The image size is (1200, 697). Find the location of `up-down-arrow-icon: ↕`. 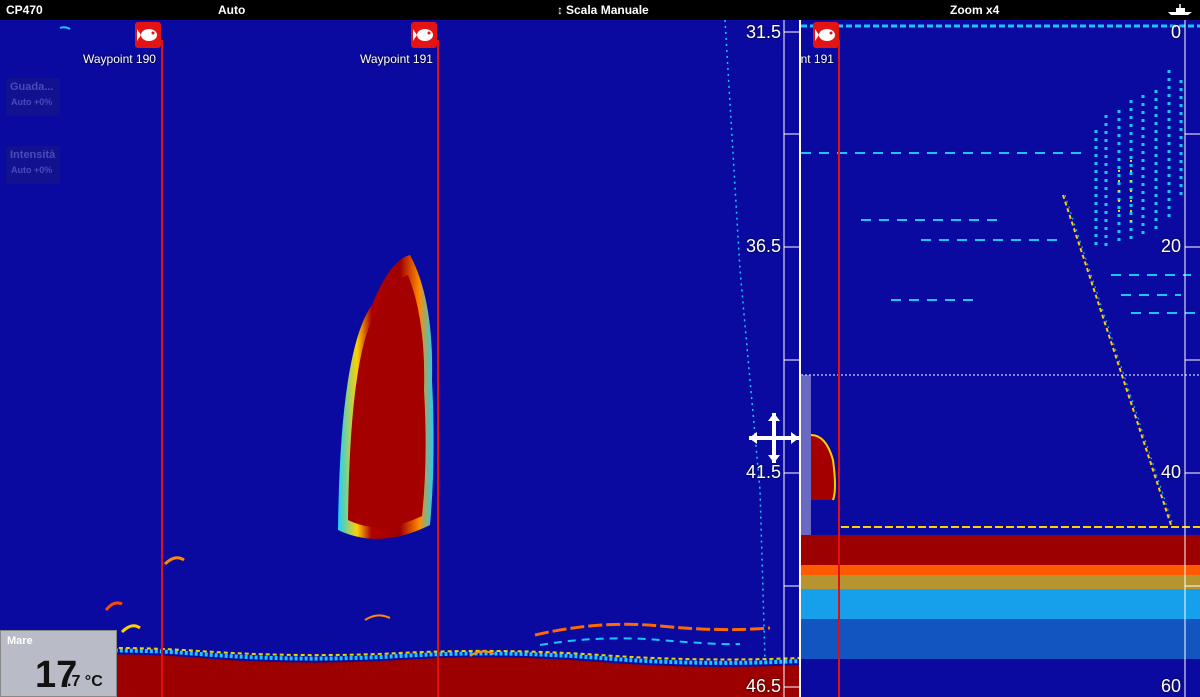

up-down-arrow-icon: ↕ is located at coordinates (560, 10).